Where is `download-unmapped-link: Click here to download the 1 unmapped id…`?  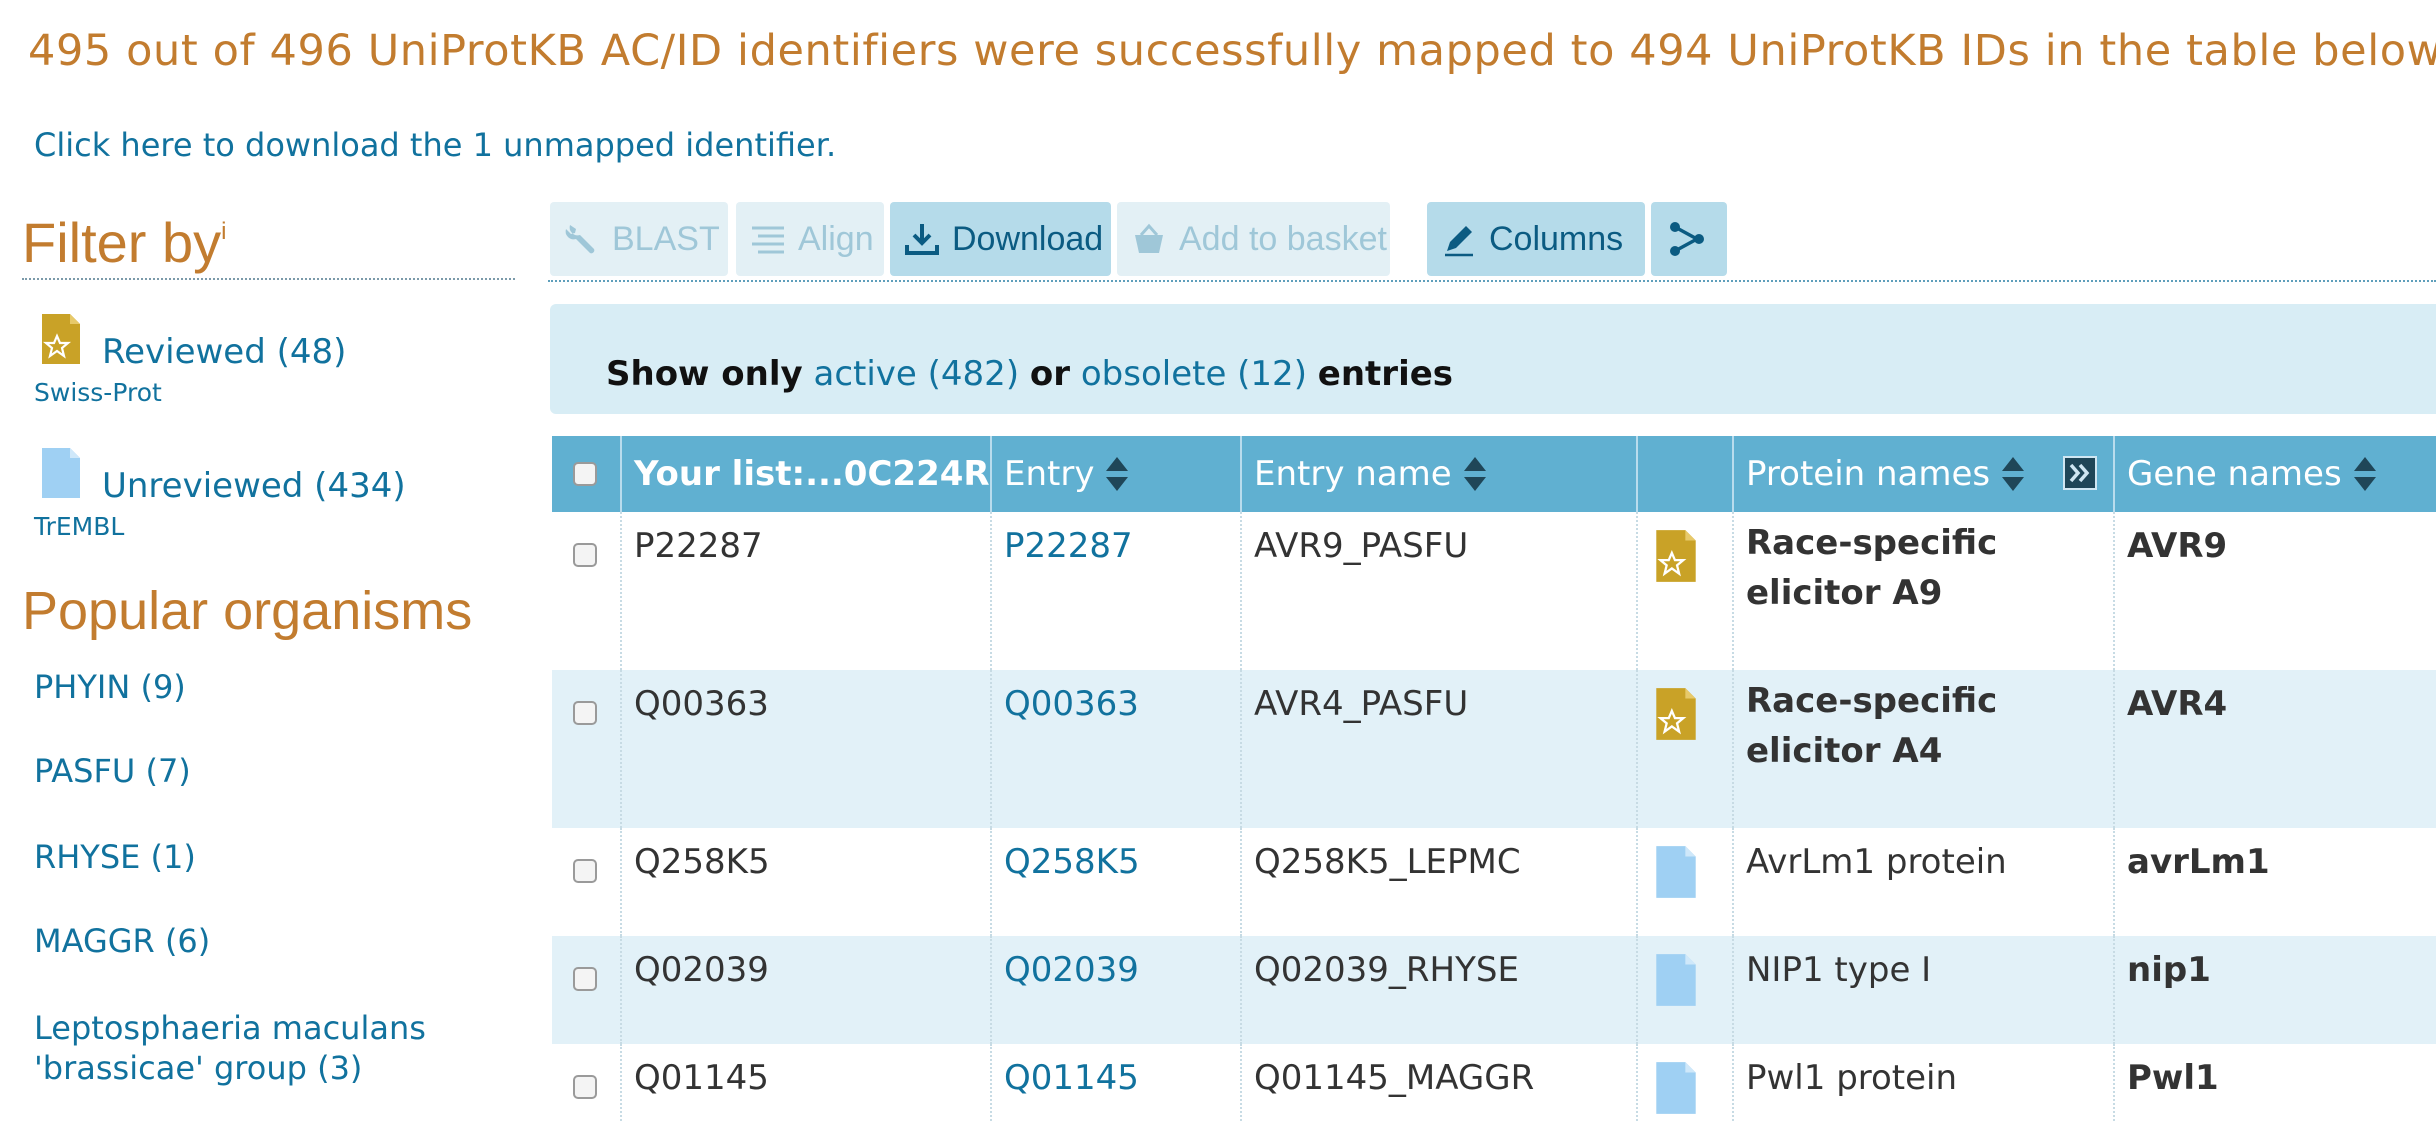
download-unmapped-link: Click here to download the 1 unmapped id… is located at coordinates (435, 145).